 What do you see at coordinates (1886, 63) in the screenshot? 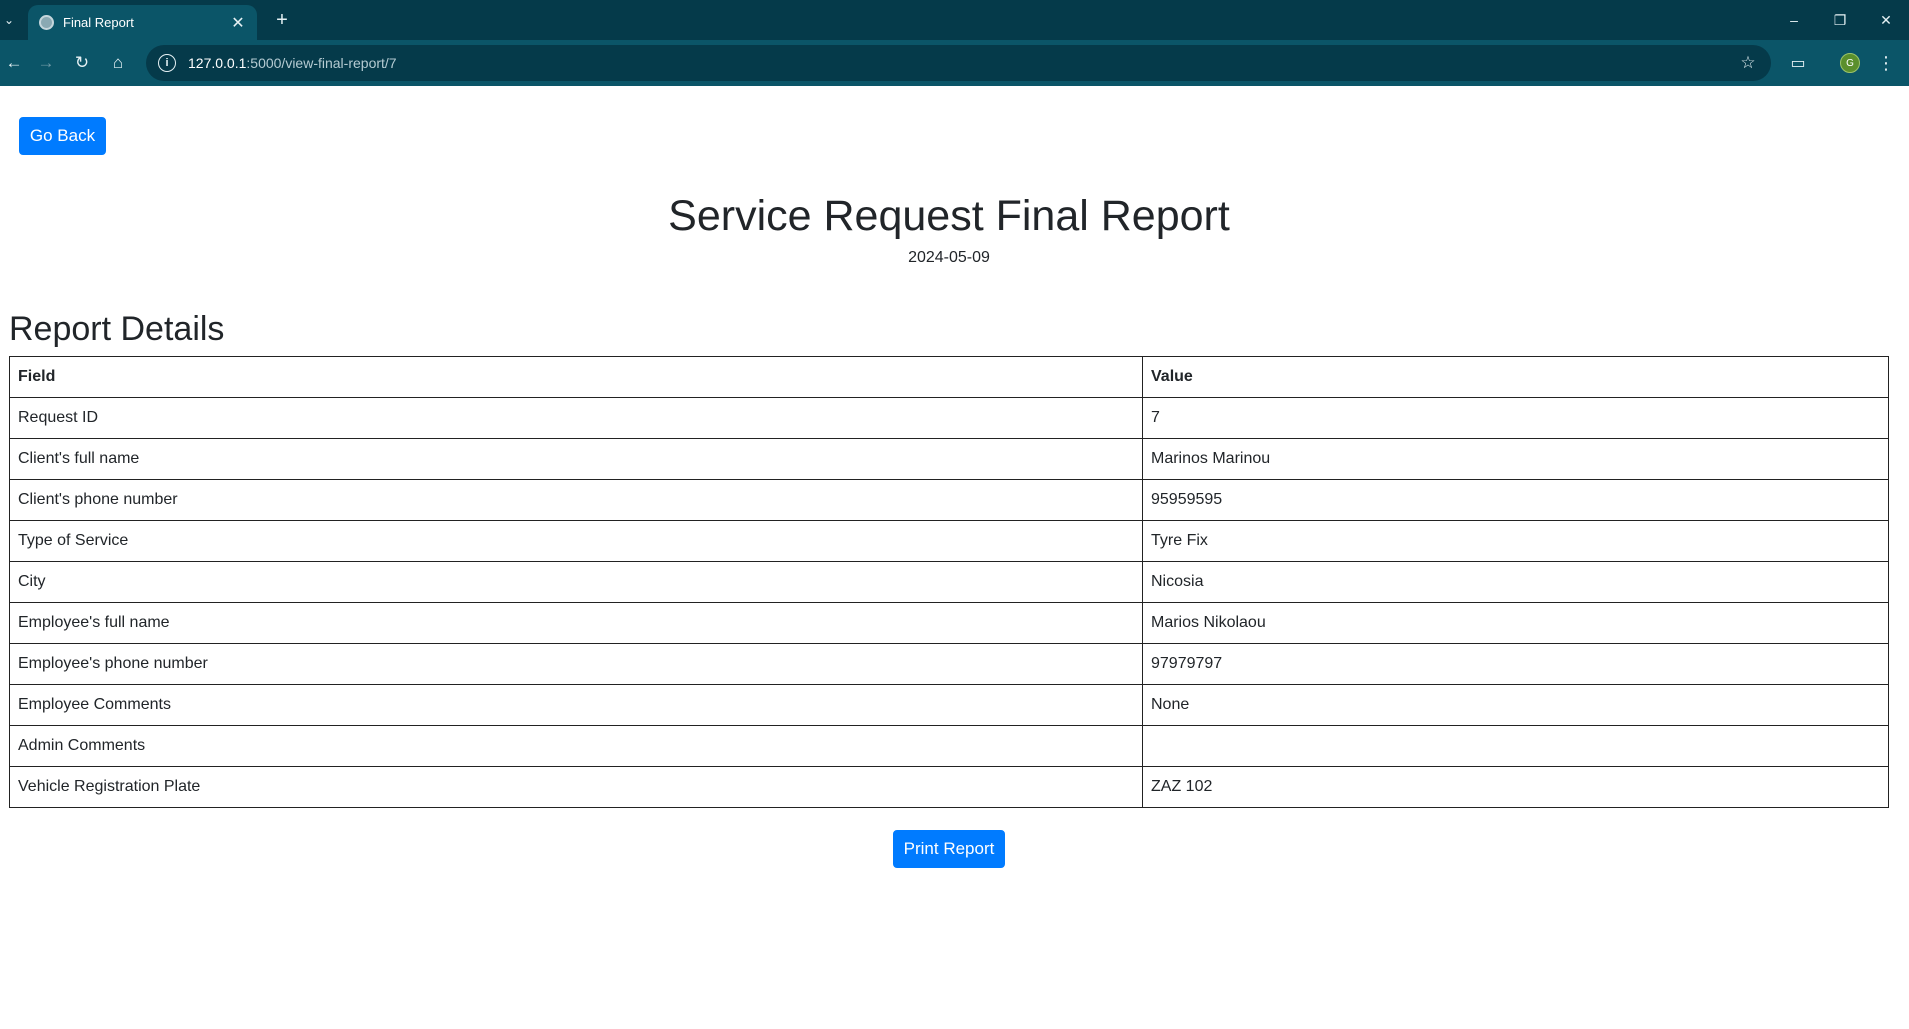
I see `browser-menu-kebab-icon: ⋮` at bounding box center [1886, 63].